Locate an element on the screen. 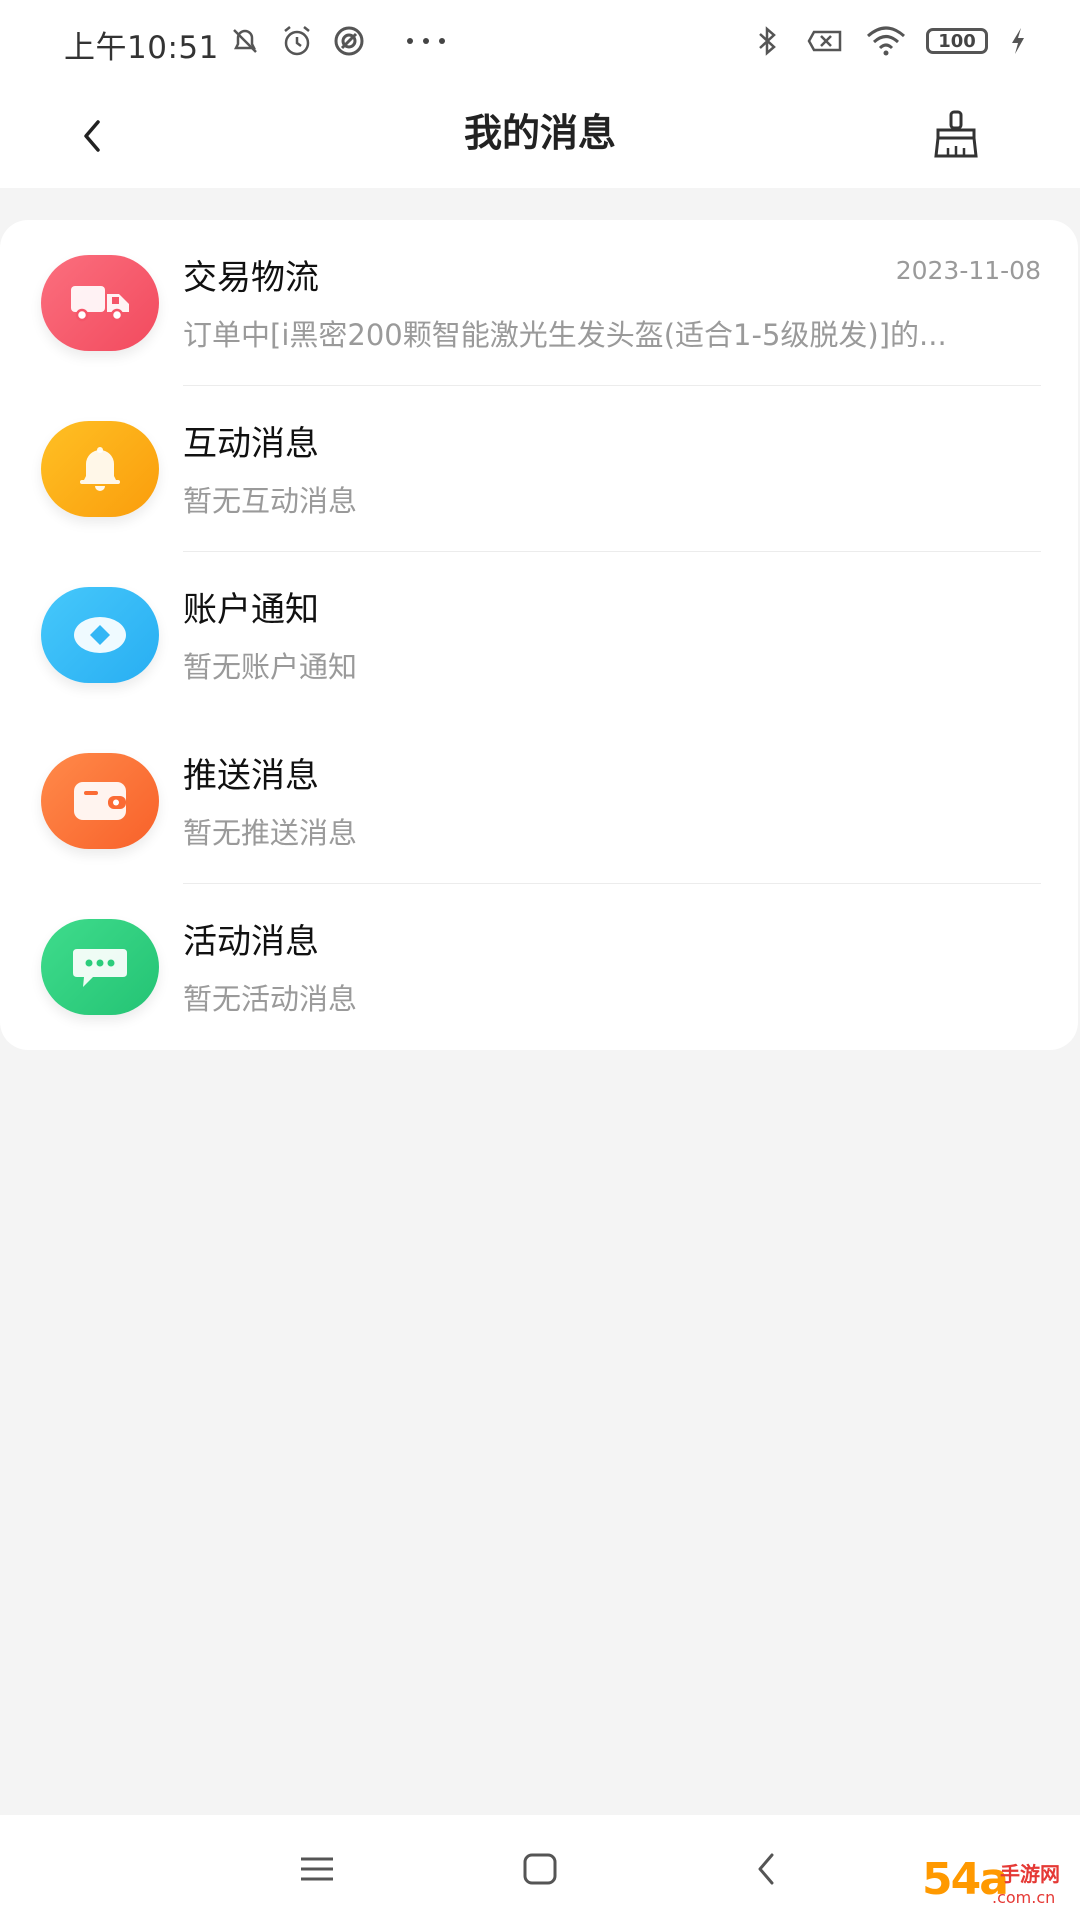 This screenshot has width=1080, height=1920. back-nav-icon is located at coordinates (768, 1869).